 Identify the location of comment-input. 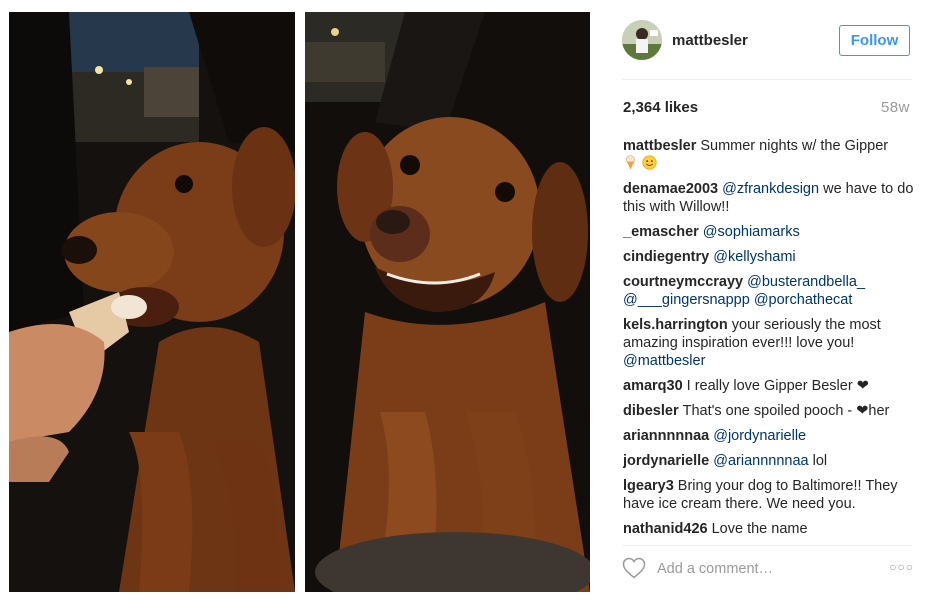
(767, 569).